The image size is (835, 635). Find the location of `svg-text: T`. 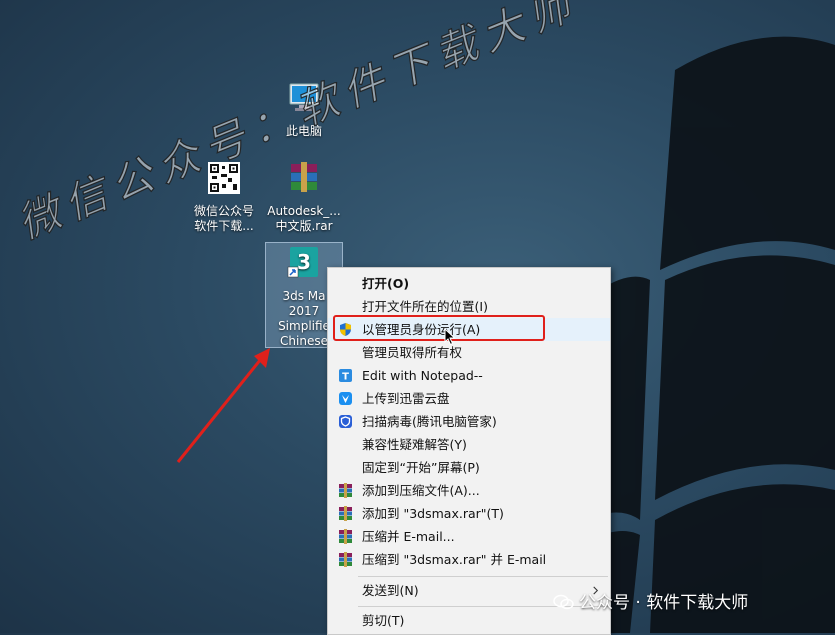

svg-text: T is located at coordinates (345, 377).